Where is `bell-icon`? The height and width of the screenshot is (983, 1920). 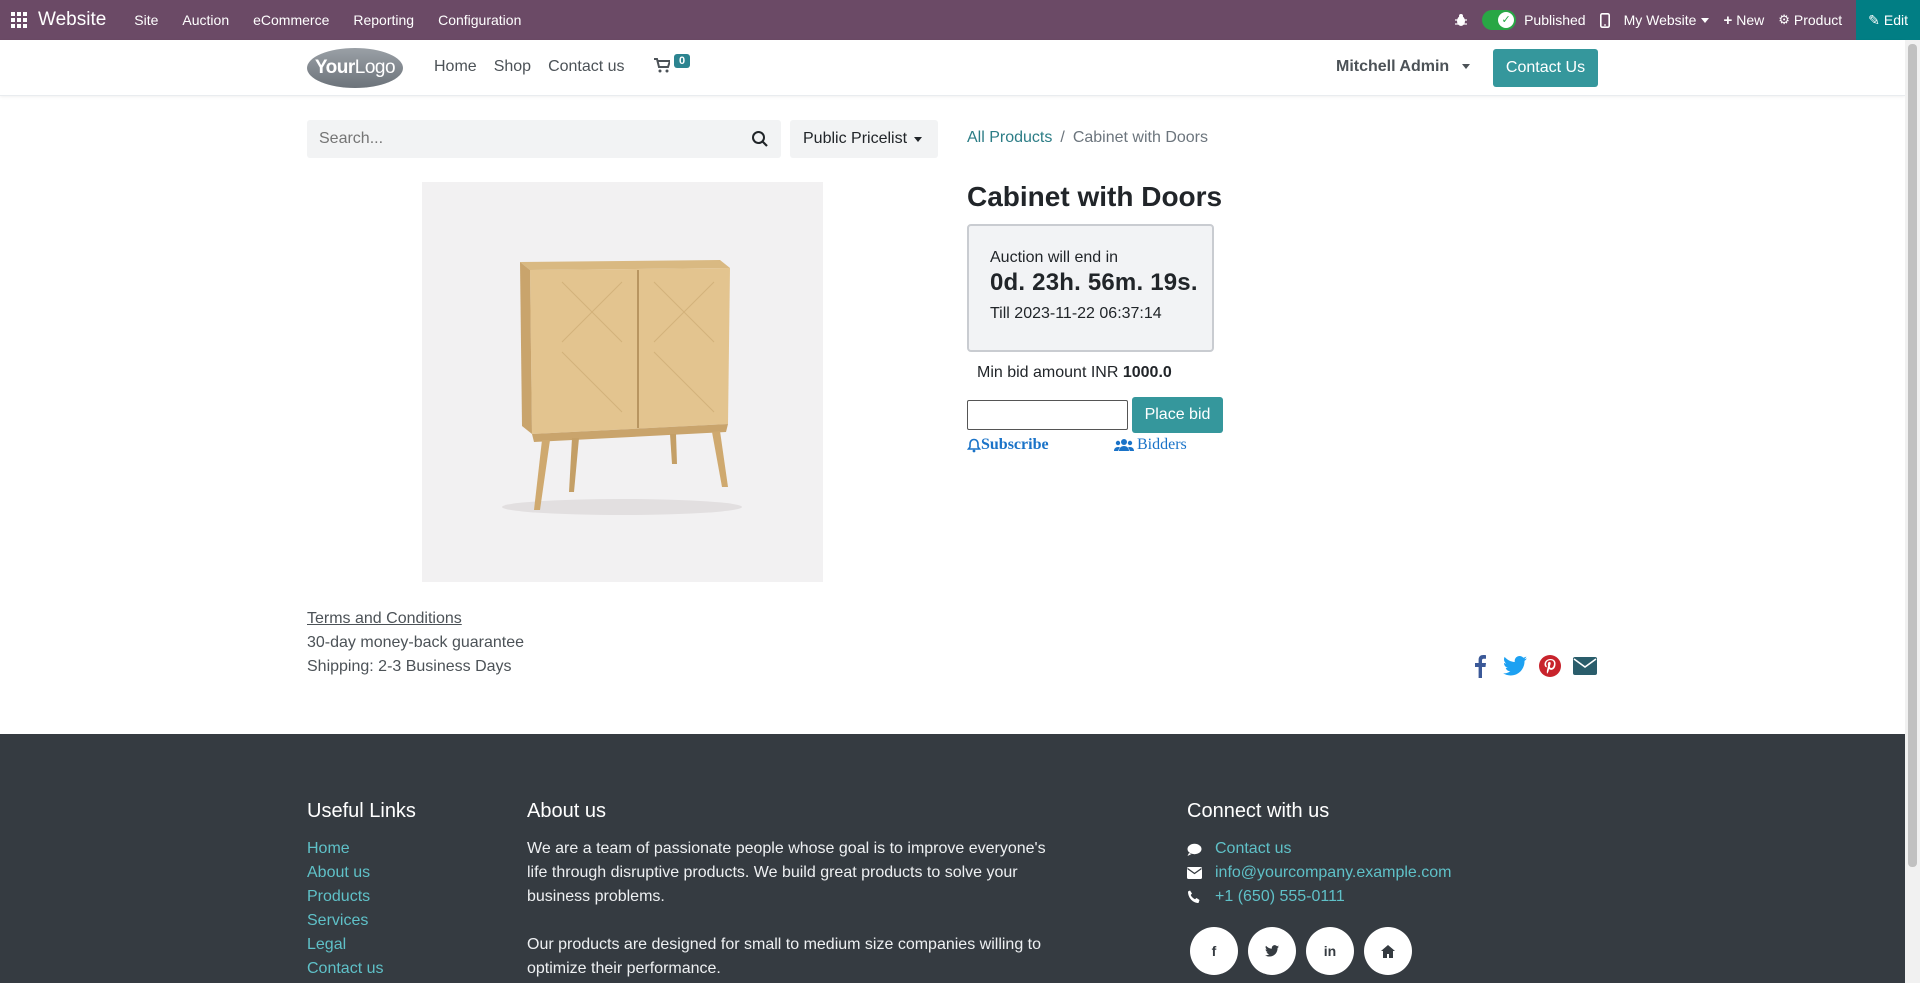 bell-icon is located at coordinates (974, 445).